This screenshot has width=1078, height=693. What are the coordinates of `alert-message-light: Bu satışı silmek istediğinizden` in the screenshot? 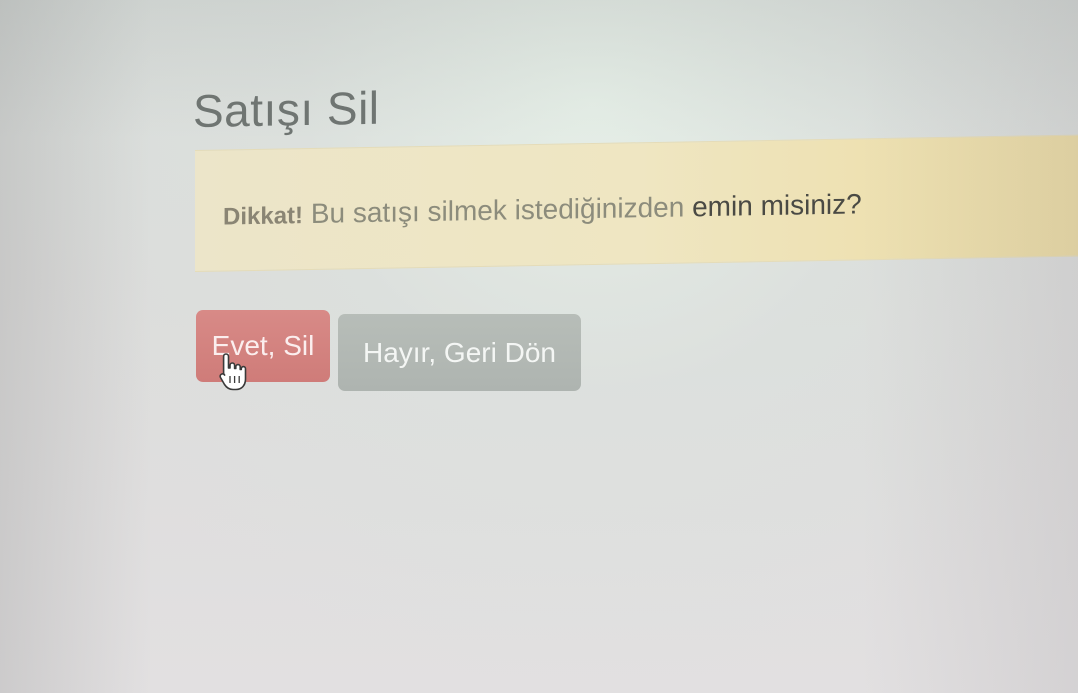 It's located at (497, 210).